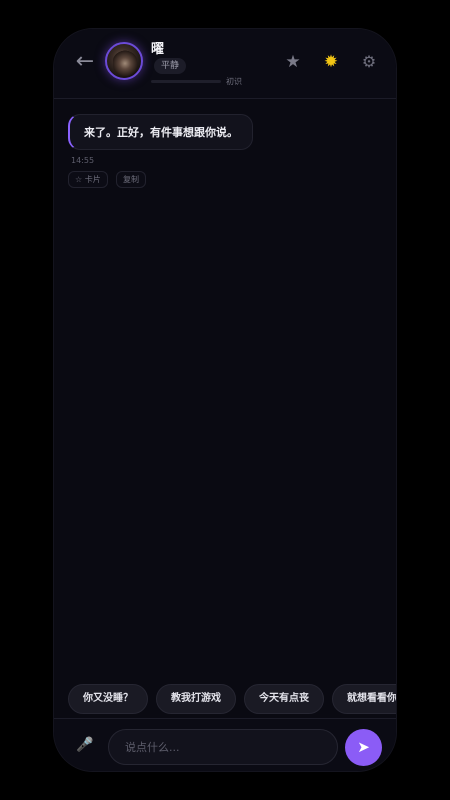  I want to click on gear-icon: ⚙, so click(369, 61).